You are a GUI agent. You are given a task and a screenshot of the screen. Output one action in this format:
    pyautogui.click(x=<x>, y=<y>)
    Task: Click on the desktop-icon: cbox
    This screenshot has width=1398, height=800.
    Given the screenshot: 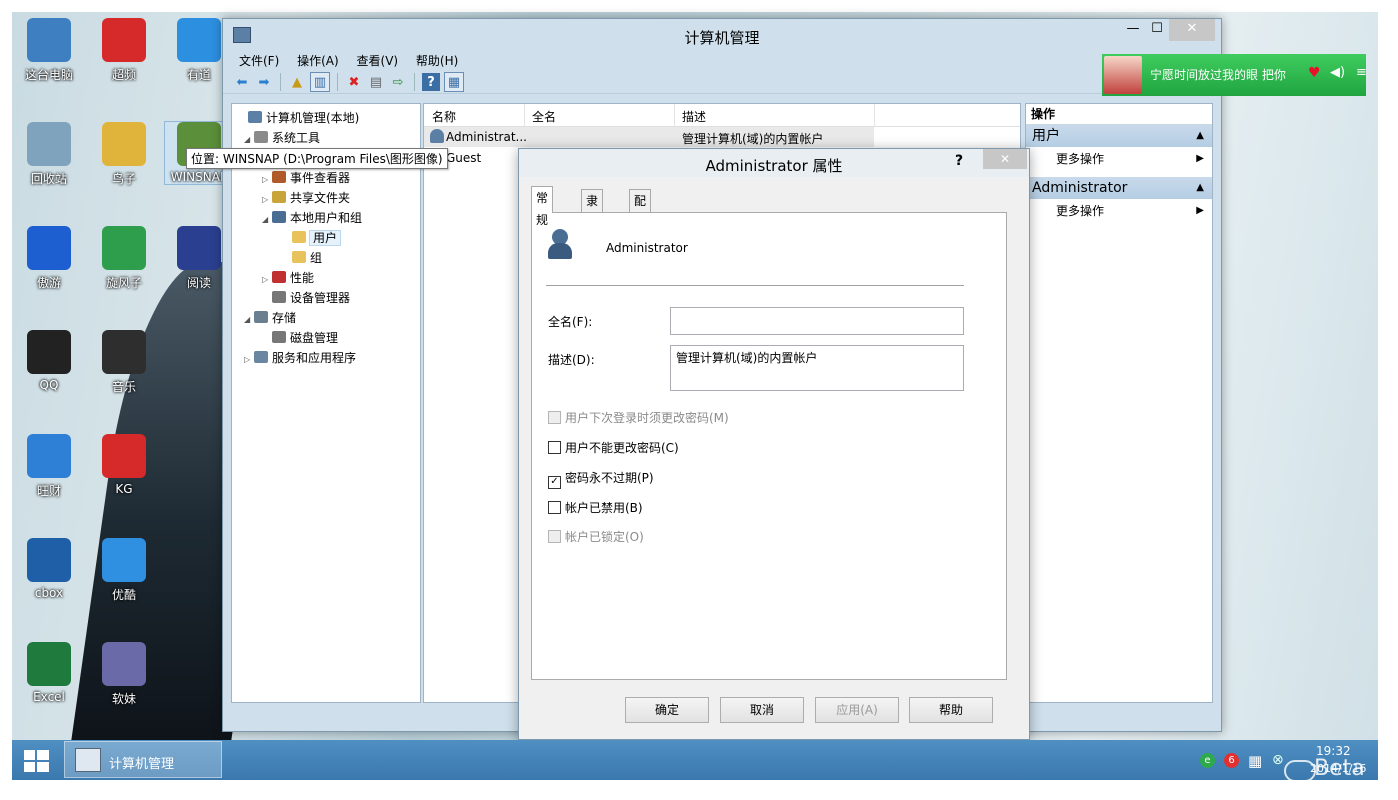 What is the action you would take?
    pyautogui.click(x=49, y=569)
    